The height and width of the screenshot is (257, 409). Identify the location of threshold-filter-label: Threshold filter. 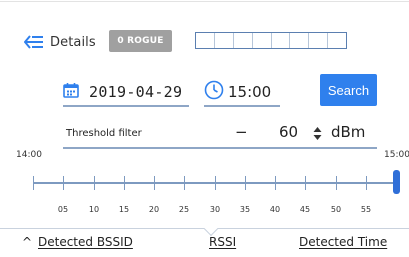
(104, 133).